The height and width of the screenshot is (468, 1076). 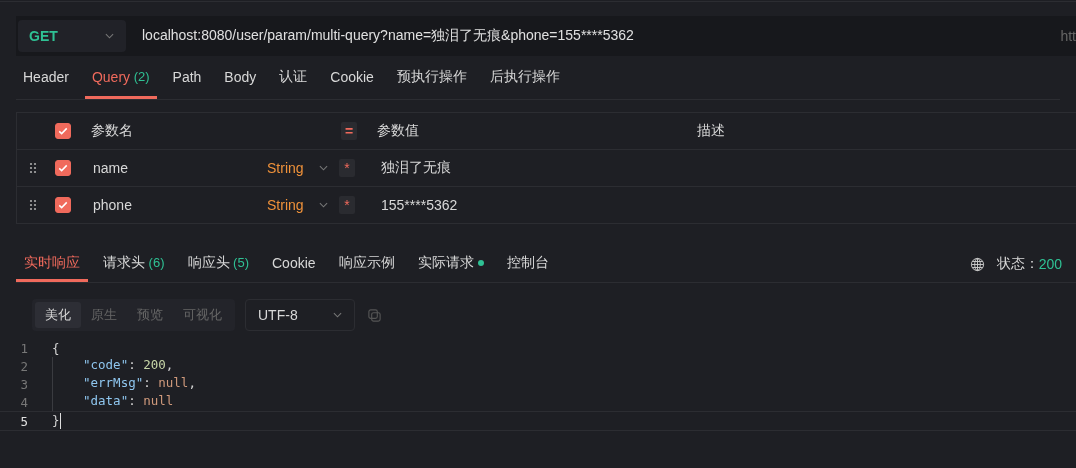 I want to click on code-line: {, so click(x=56, y=348).